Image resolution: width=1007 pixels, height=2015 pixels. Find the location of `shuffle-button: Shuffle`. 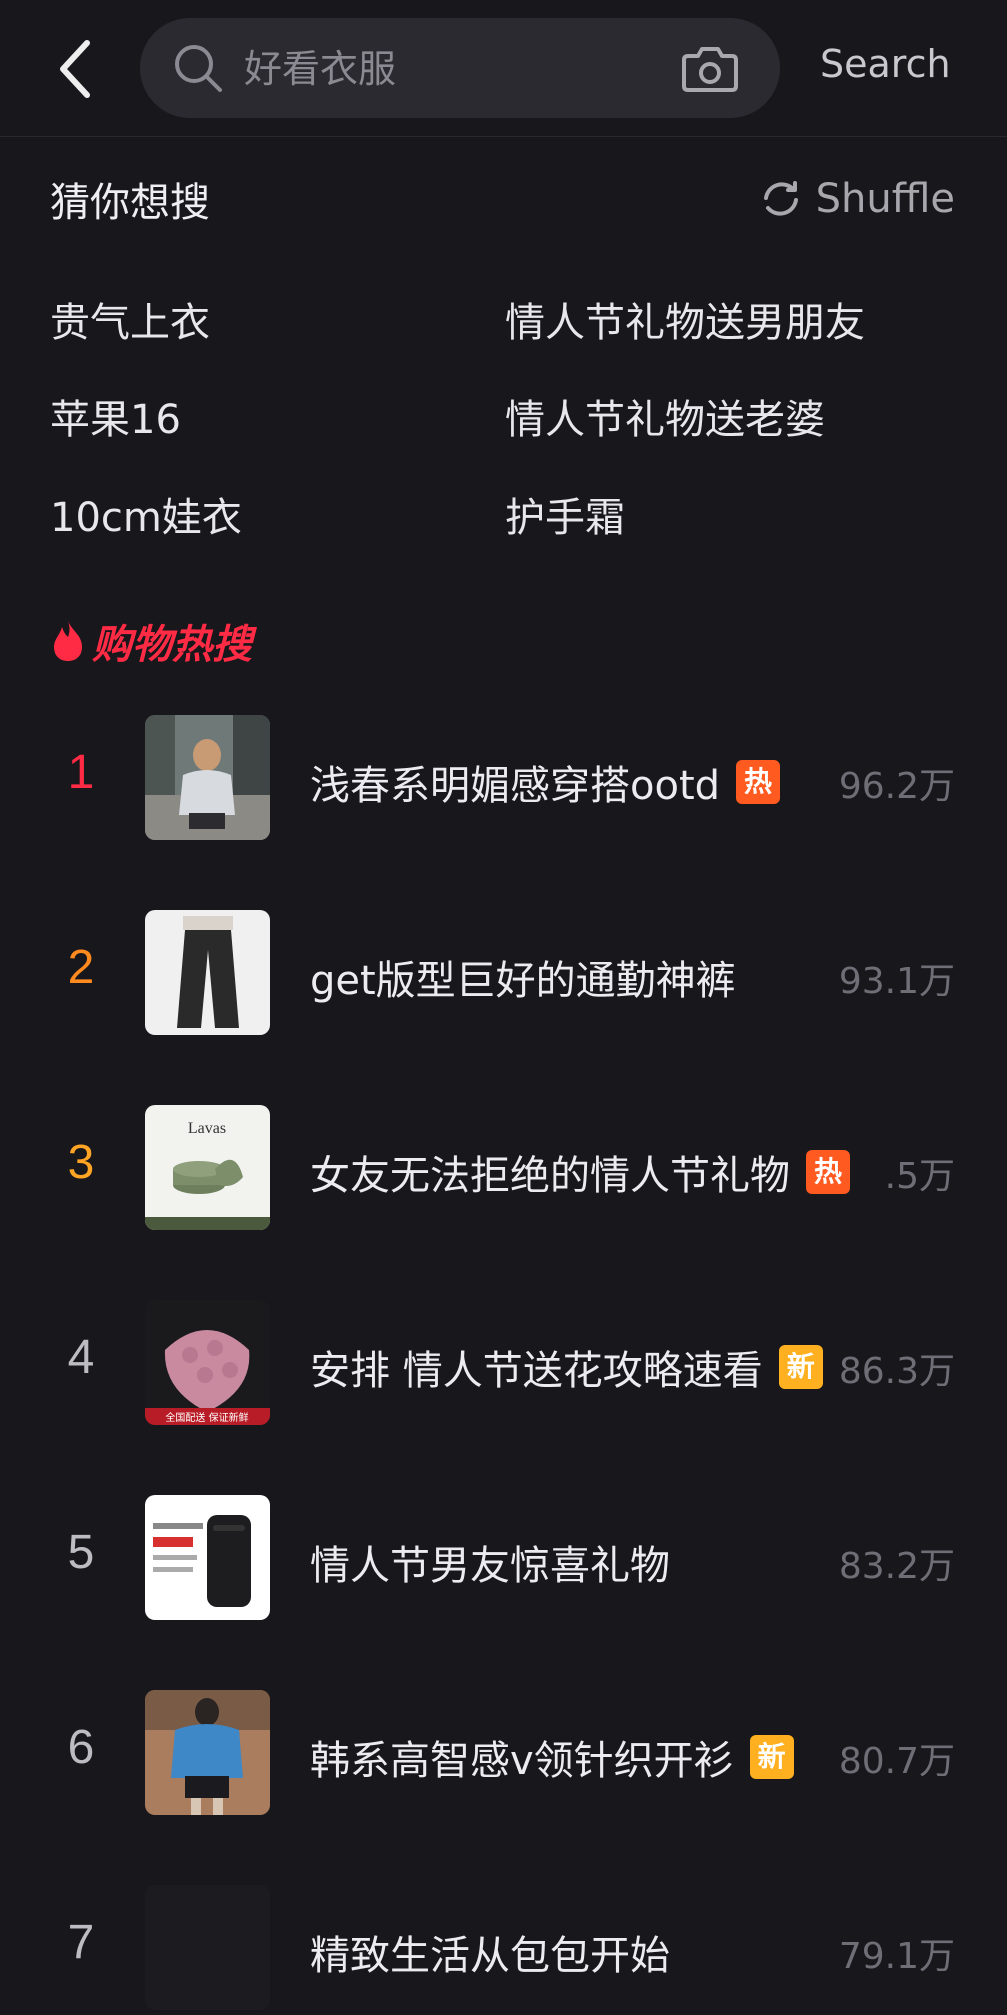

shuffle-button: Shuffle is located at coordinates (857, 199).